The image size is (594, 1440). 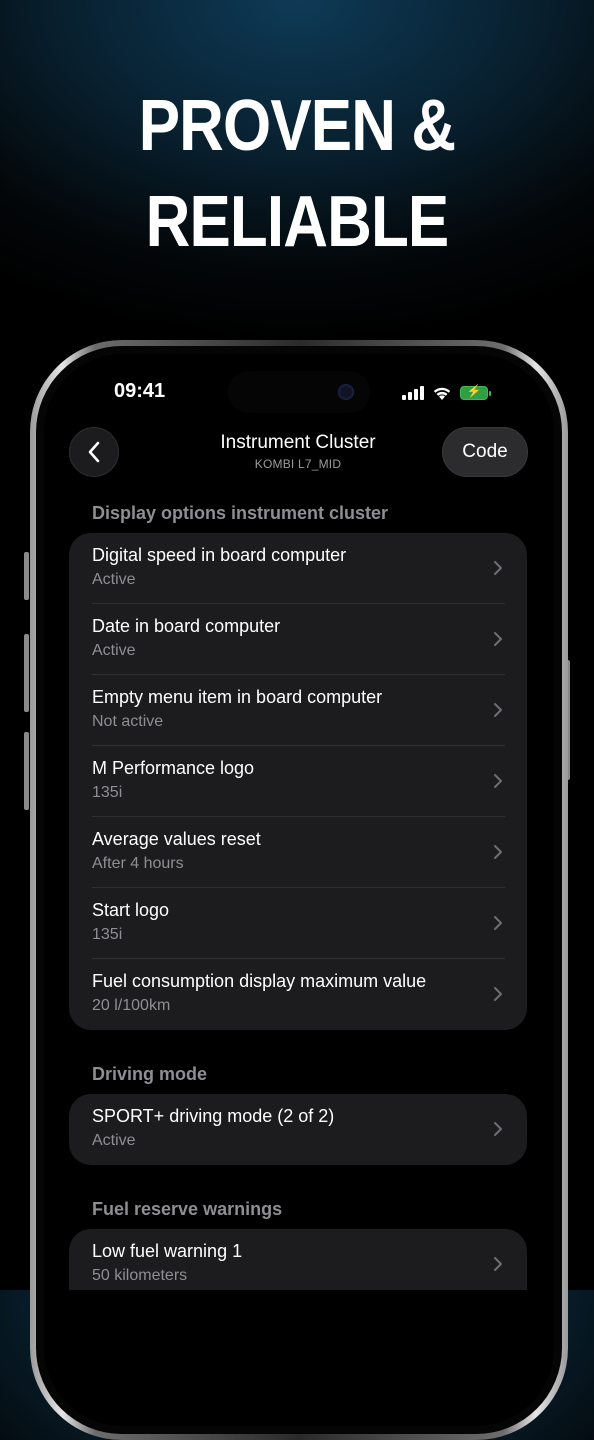 I want to click on list-item-title: Digital speed in board computer, so click(x=219, y=555).